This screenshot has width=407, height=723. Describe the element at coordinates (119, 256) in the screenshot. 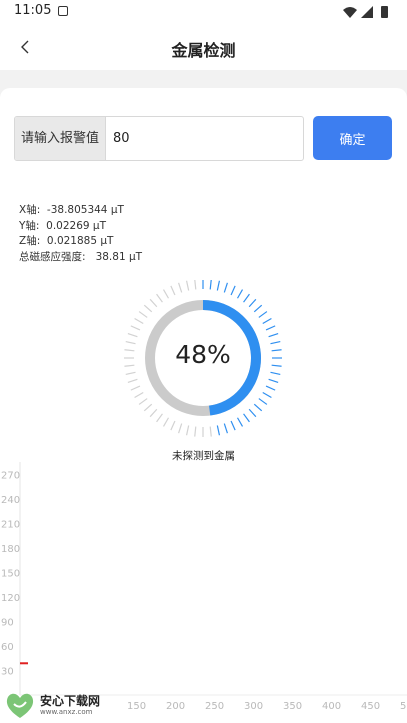

I see `total-field-value: 38.81 μT` at that location.